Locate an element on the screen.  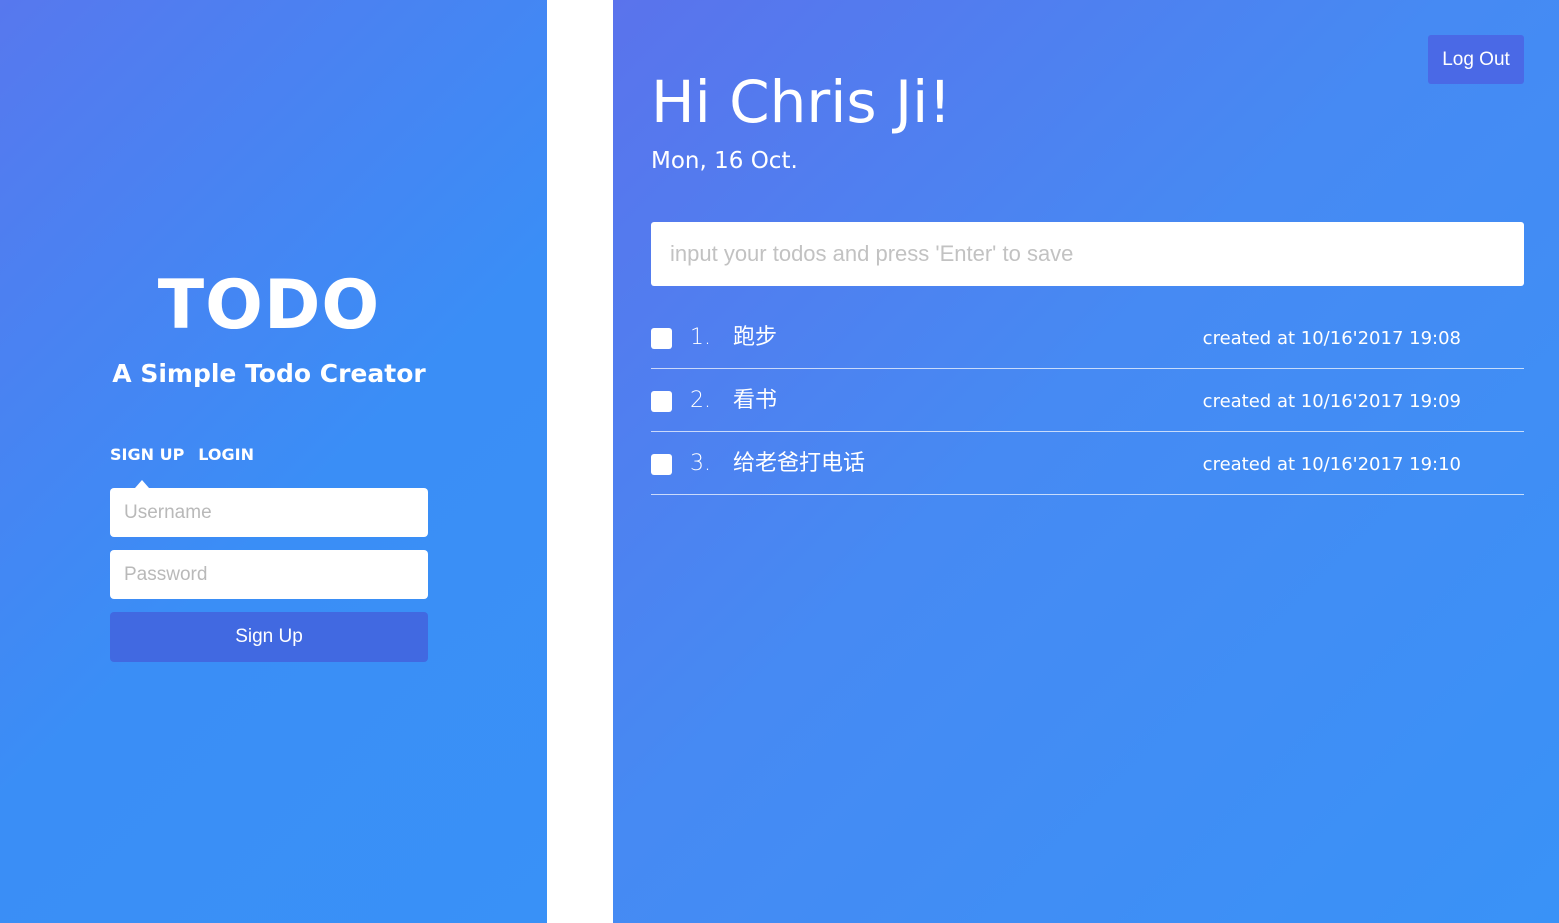
todo-item: 3. 给老爸打电话 created at 10/16'2017 19:10 is located at coordinates (1087, 463).